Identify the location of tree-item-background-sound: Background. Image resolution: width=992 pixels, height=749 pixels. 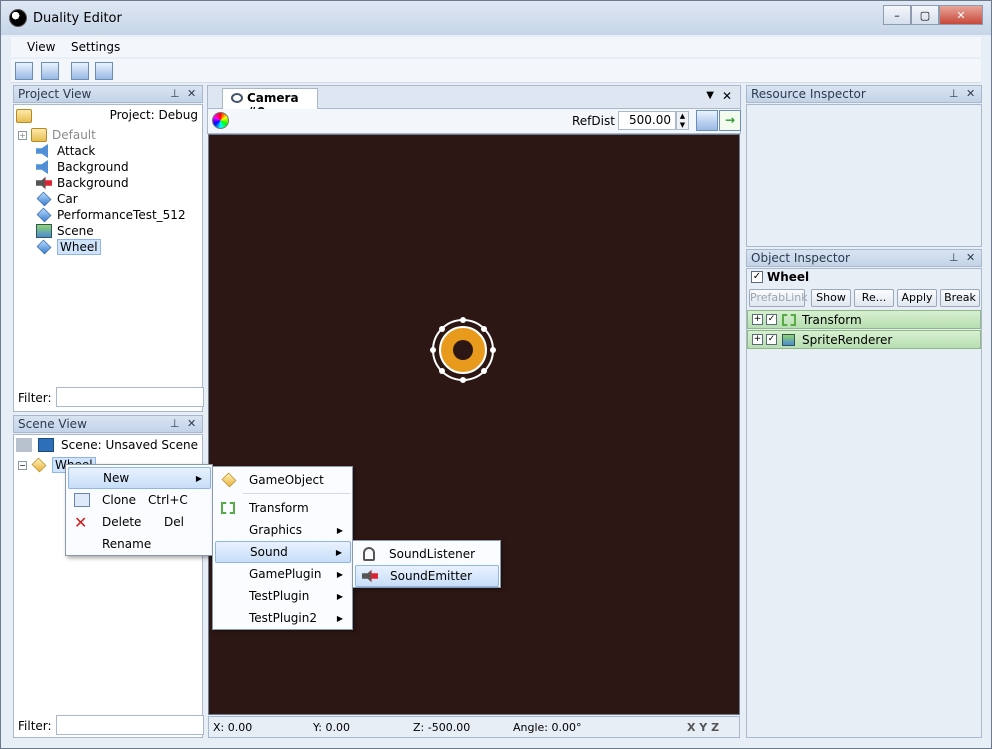
(82, 167).